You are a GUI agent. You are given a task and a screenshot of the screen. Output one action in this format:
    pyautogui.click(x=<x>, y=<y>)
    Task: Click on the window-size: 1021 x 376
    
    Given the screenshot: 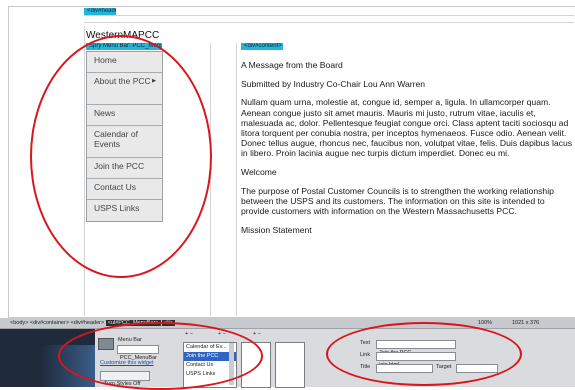 What is the action you would take?
    pyautogui.click(x=525, y=323)
    